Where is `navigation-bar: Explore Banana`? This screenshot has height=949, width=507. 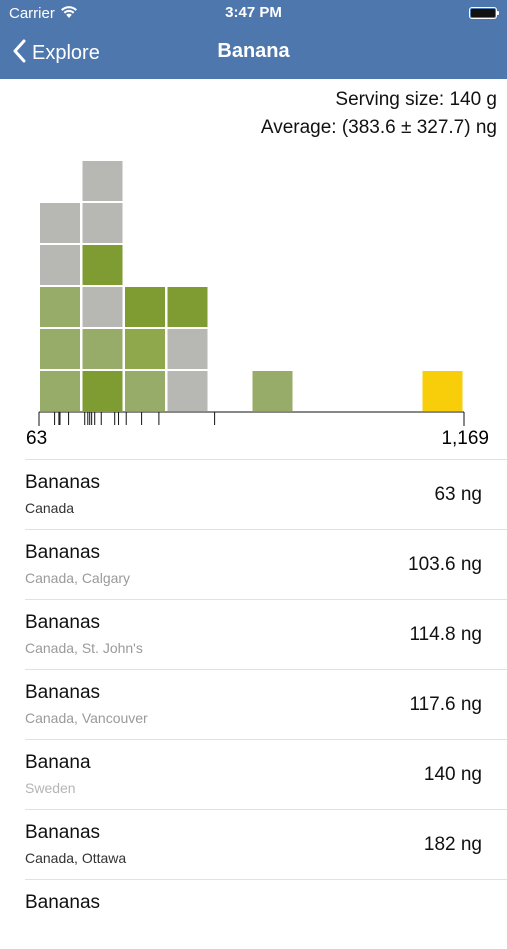 navigation-bar: Explore Banana is located at coordinates (253, 53).